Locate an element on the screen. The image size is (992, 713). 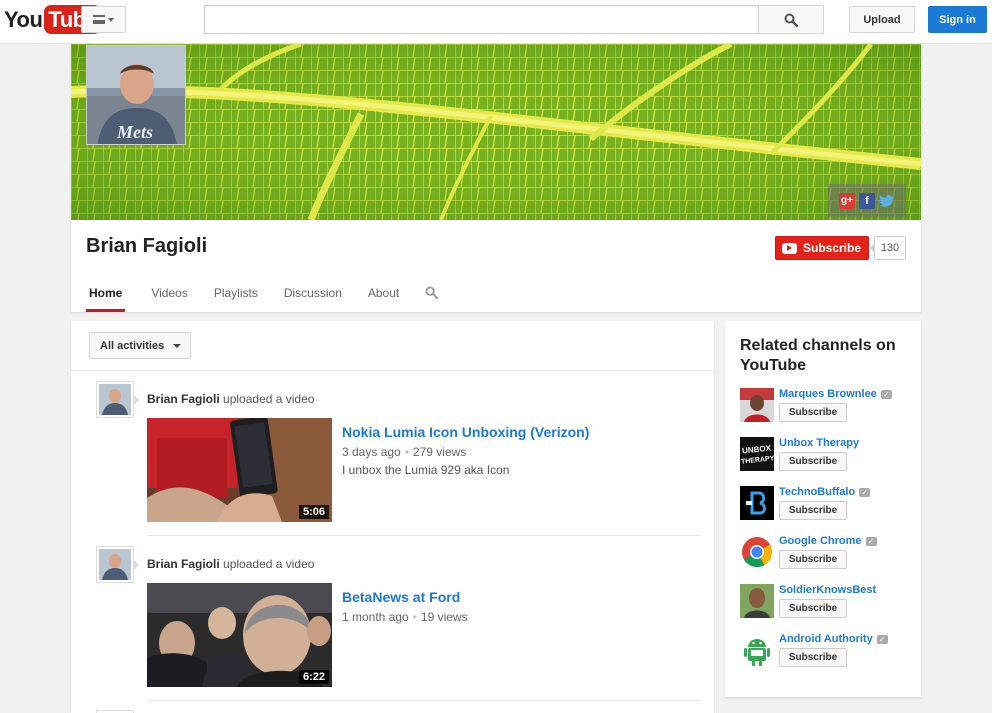
facebook-icon: f is located at coordinates (867, 200).